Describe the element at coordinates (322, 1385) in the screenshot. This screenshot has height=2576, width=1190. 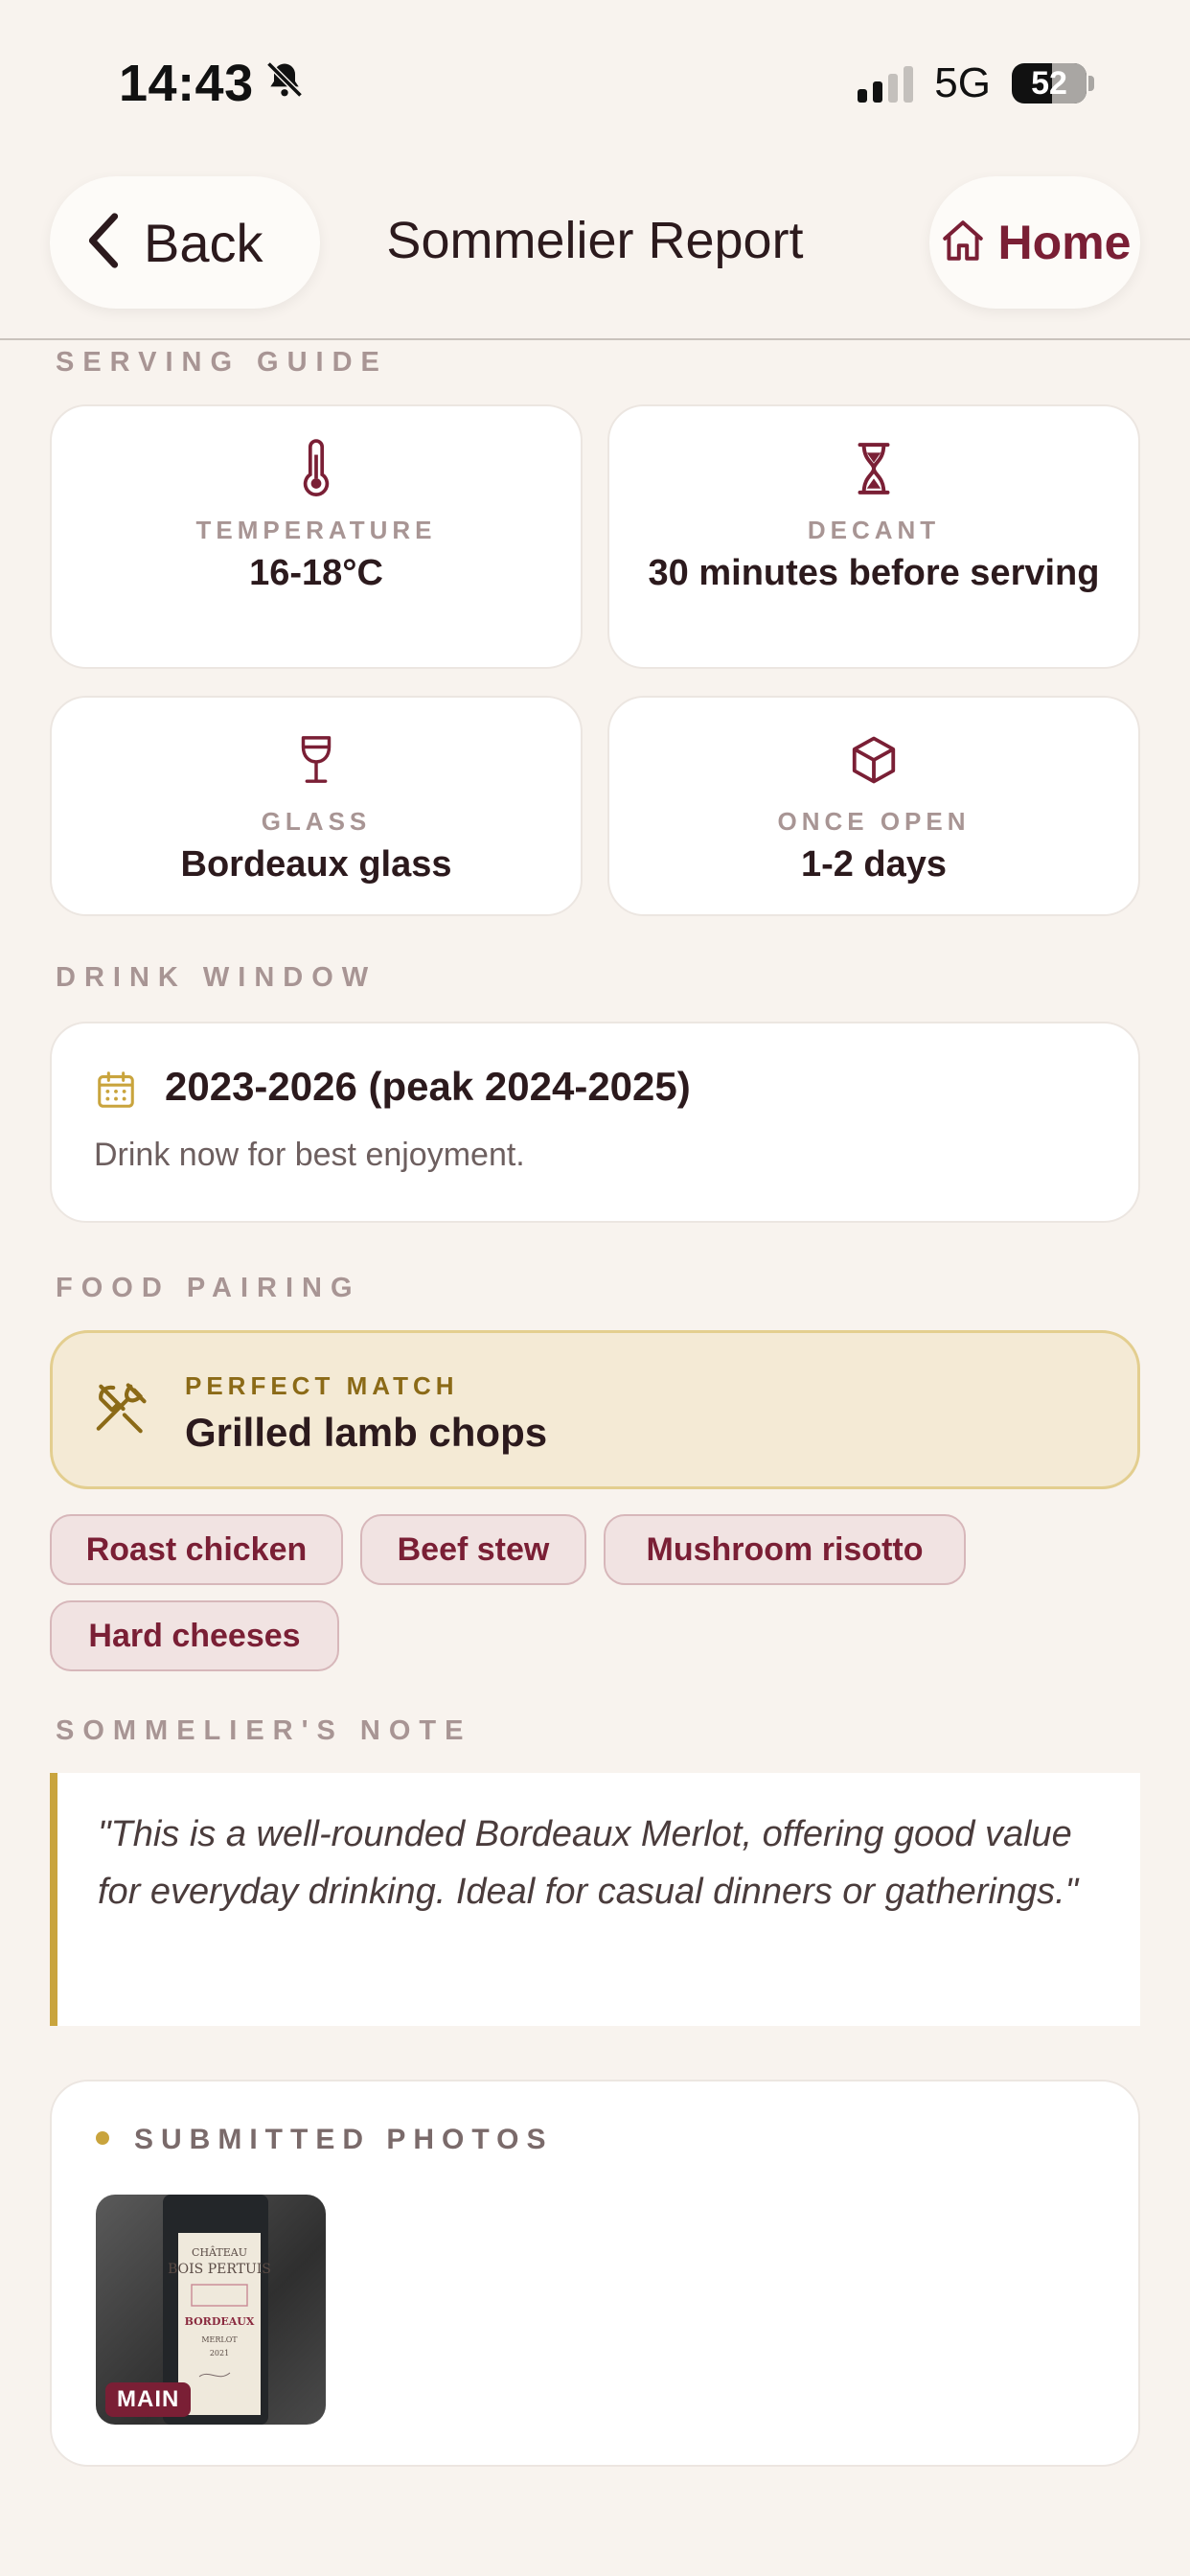
I see `perfect-match-caption: PERFECT MATCH` at that location.